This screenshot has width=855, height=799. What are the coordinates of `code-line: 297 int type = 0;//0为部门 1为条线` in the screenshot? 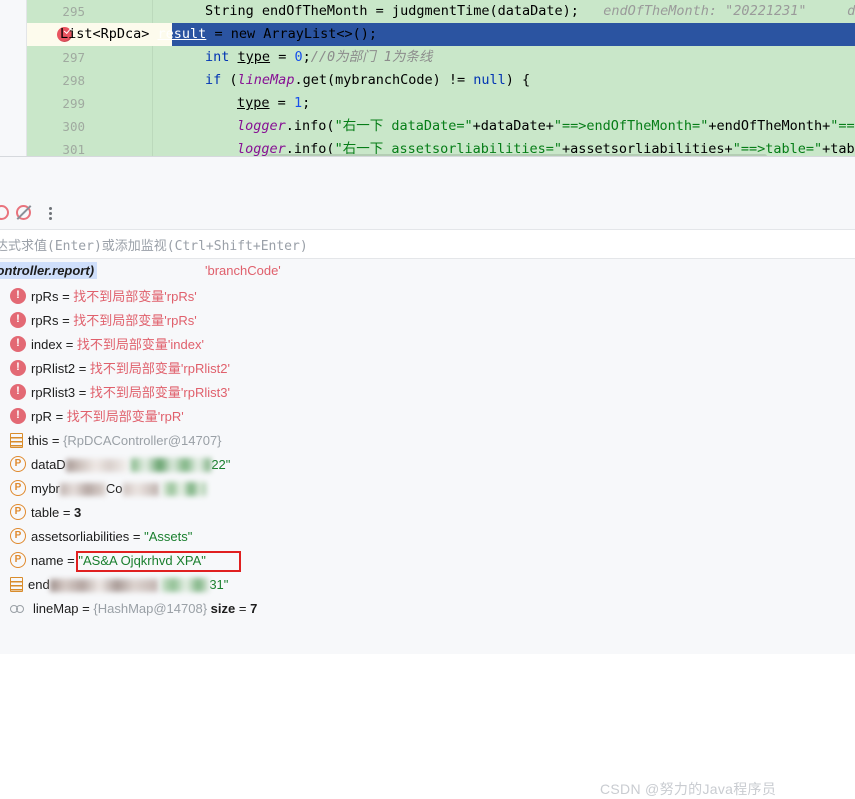 It's located at (441, 57).